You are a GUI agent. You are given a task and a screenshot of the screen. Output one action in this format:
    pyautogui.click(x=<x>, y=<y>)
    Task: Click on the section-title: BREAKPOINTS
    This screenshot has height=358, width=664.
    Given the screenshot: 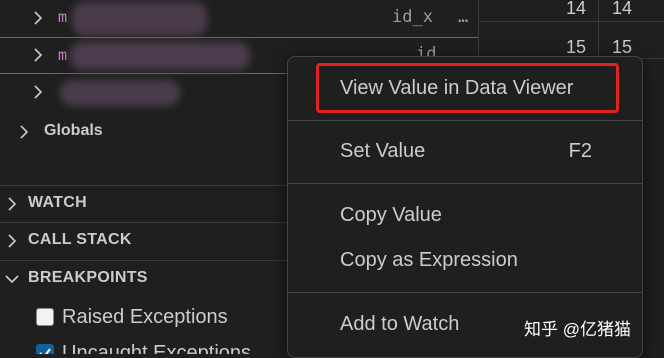 What is the action you would take?
    pyautogui.click(x=88, y=277)
    